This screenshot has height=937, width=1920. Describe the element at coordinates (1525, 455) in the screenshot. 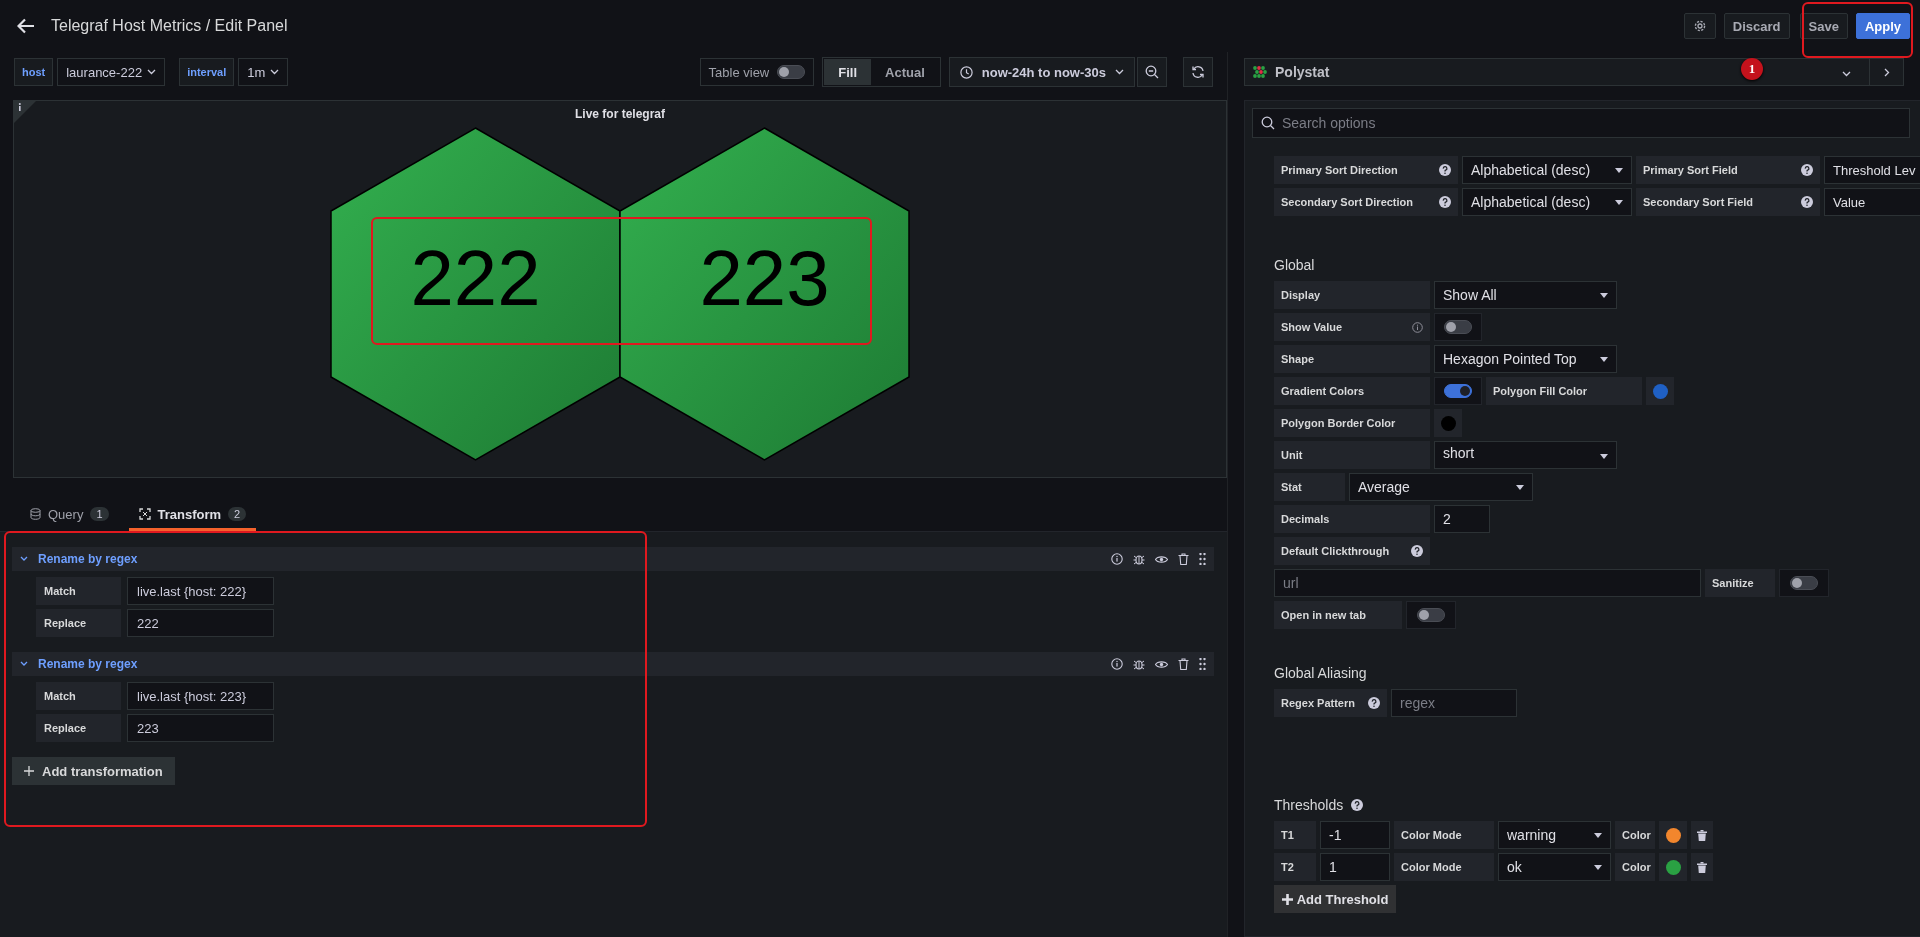

I see `select-field: short` at that location.